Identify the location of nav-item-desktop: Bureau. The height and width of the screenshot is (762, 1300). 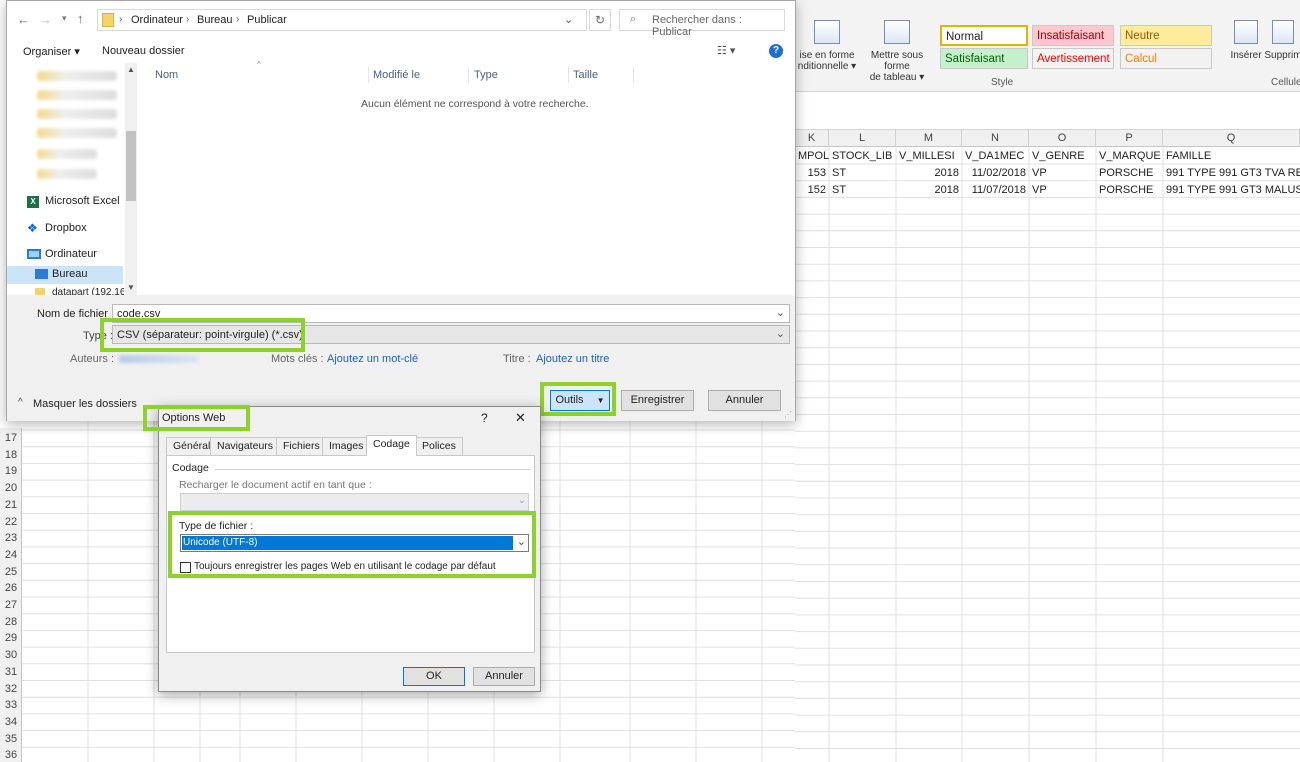
(69, 274).